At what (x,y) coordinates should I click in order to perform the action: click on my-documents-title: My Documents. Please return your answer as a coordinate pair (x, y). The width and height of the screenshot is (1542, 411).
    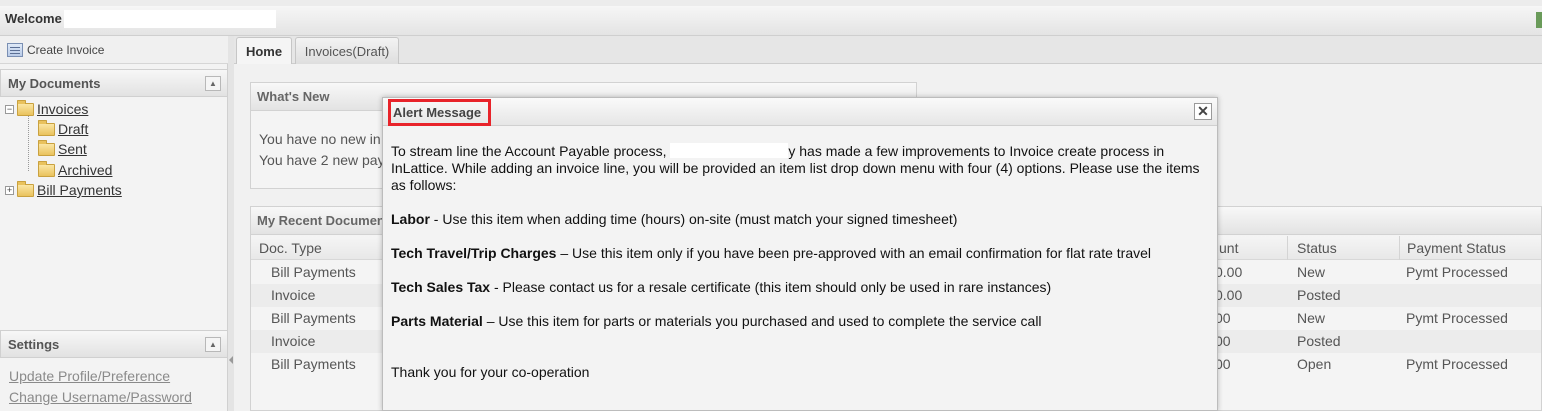
    Looking at the image, I should click on (54, 83).